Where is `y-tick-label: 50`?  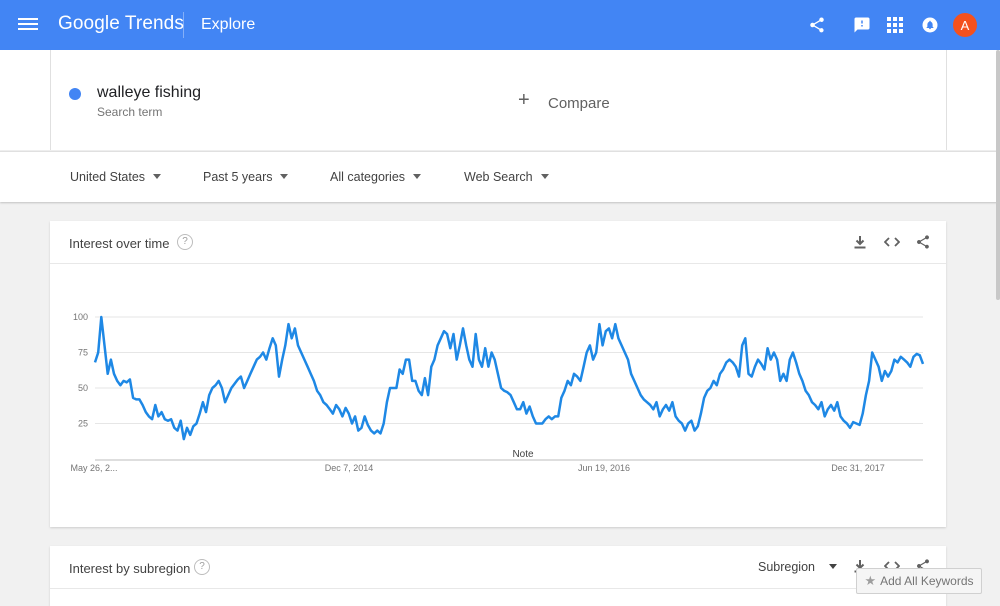 y-tick-label: 50 is located at coordinates (83, 388).